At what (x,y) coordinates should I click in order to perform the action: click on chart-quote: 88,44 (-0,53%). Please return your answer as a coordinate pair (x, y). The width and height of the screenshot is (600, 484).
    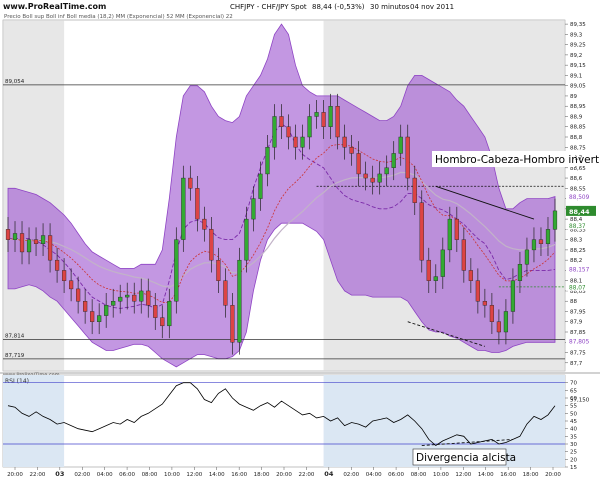
    Looking at the image, I should click on (338, 7).